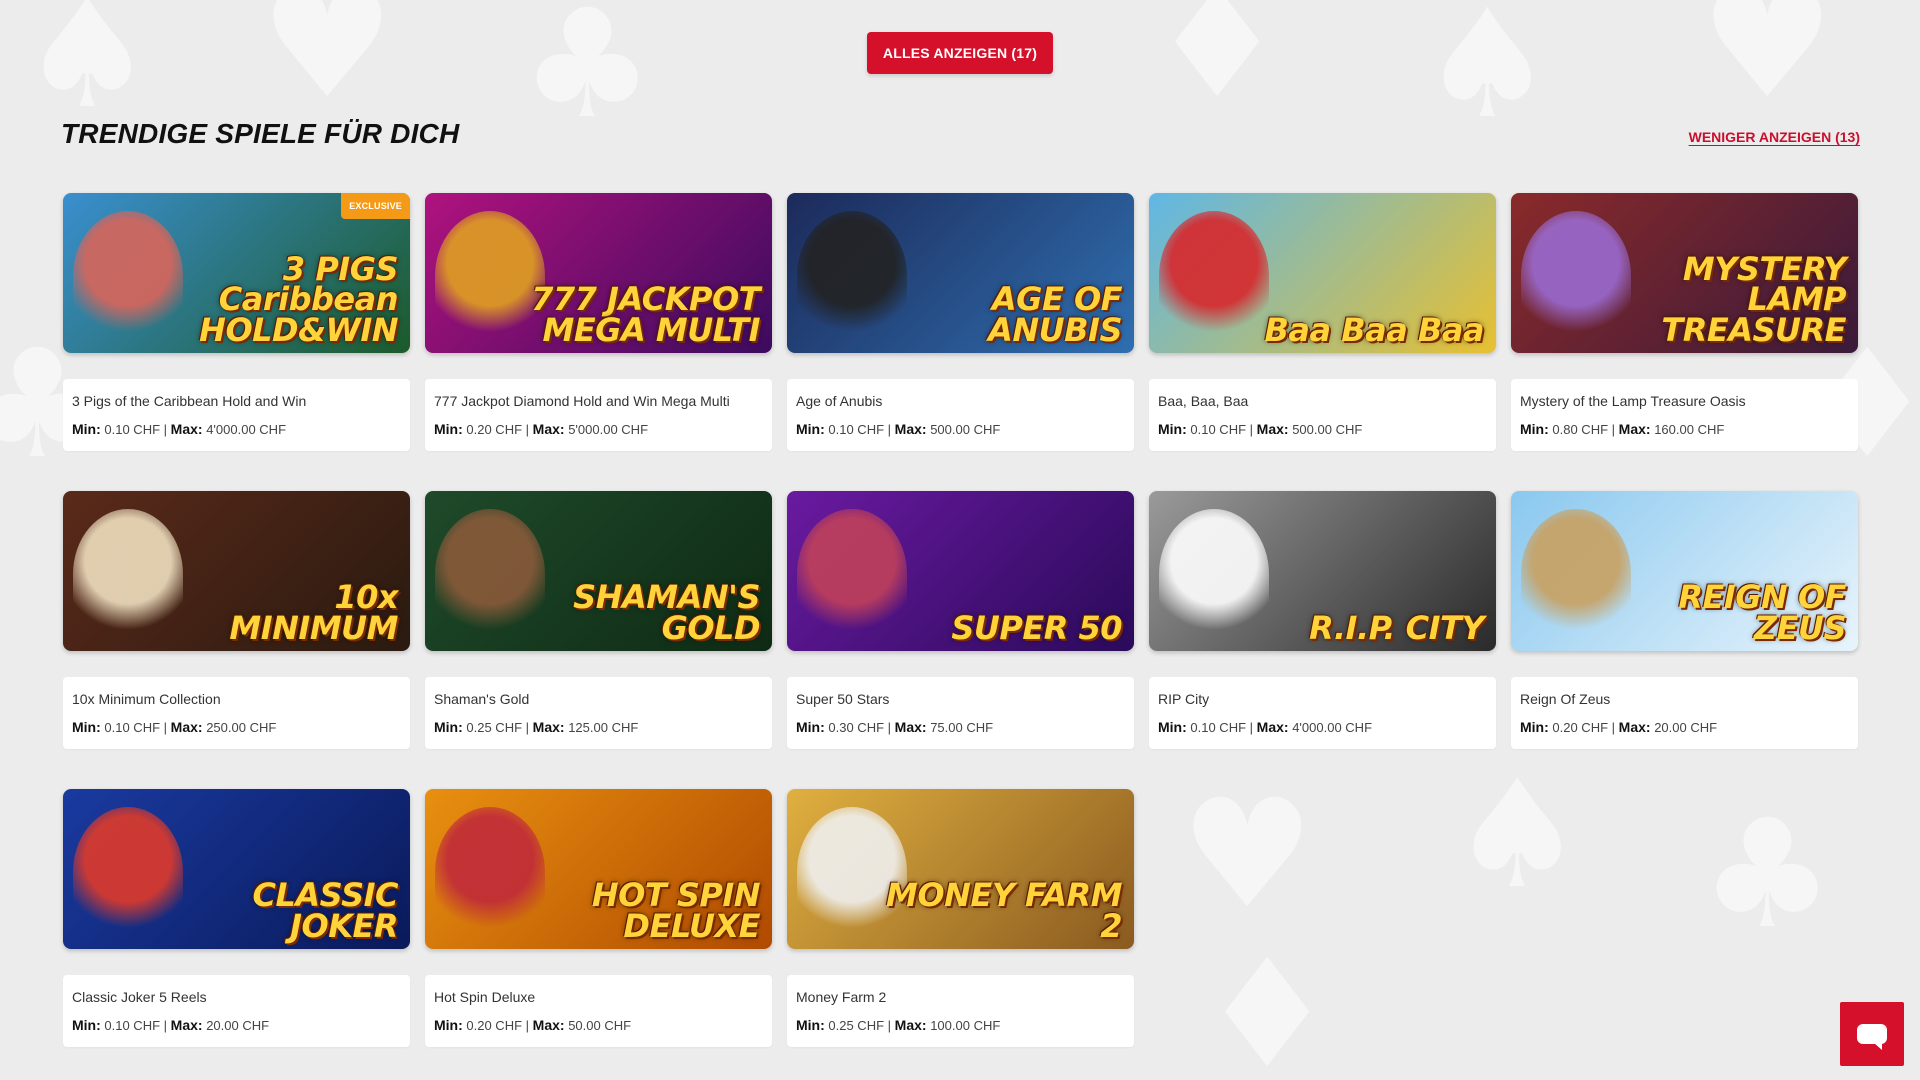 The image size is (1920, 1080). What do you see at coordinates (960, 571) in the screenshot?
I see `game-thumbnail: SUPER 50` at bounding box center [960, 571].